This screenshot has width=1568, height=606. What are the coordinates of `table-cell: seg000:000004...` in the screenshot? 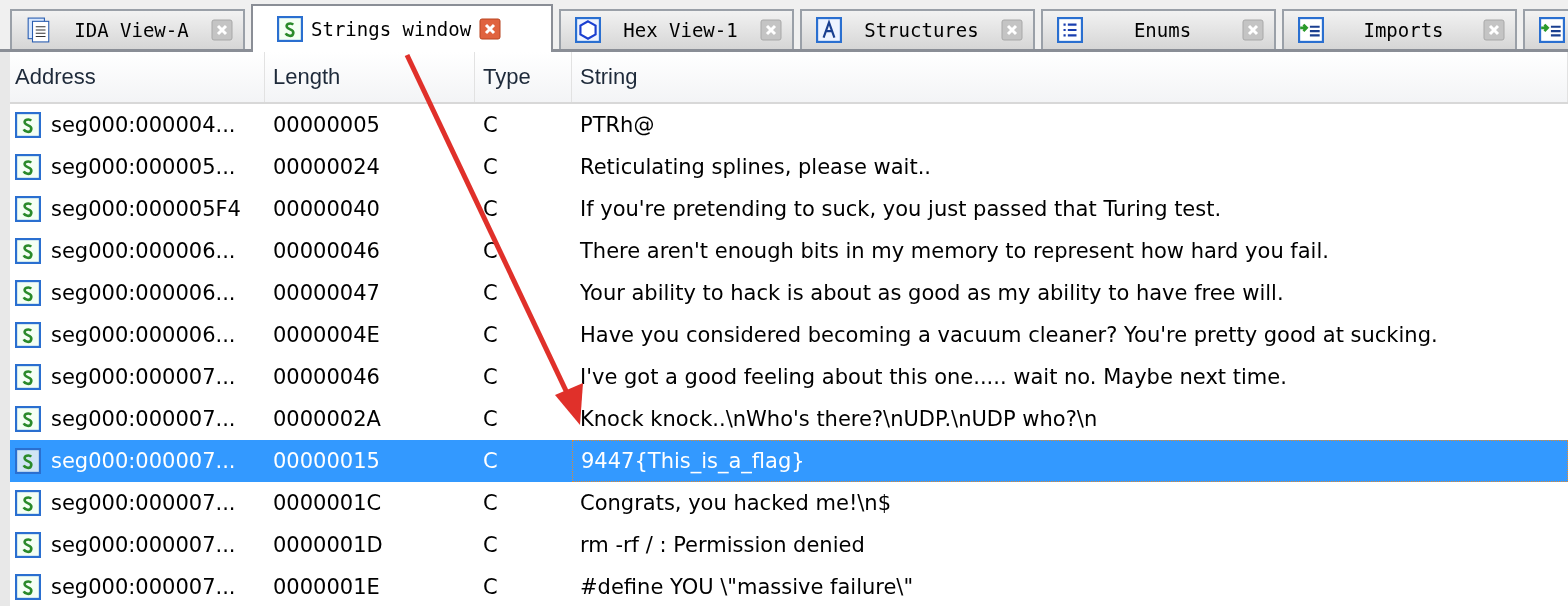 It's located at (143, 125).